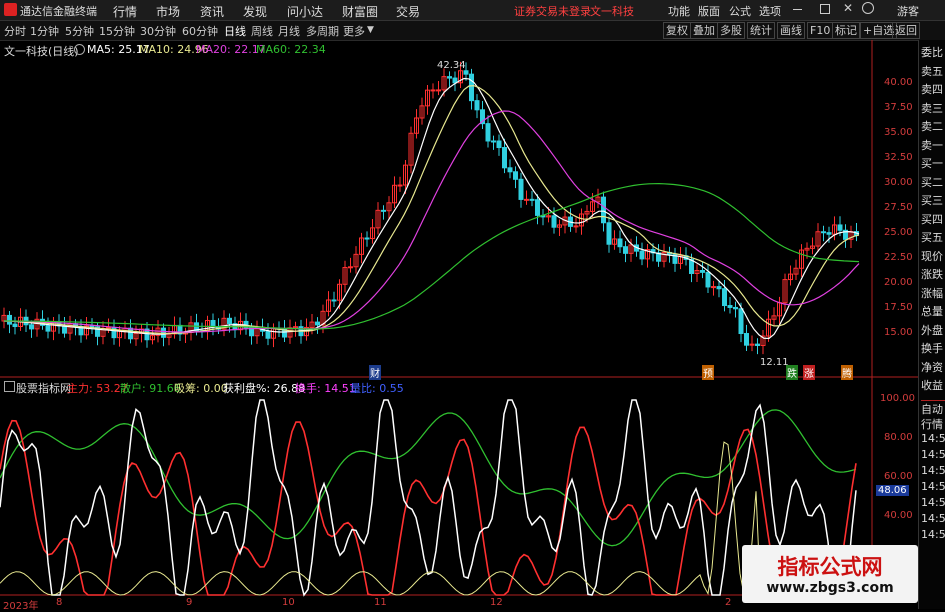 Image resolution: width=945 pixels, height=612 pixels. Describe the element at coordinates (235, 31) in the screenshot. I see `period-daily: 日线` at that location.